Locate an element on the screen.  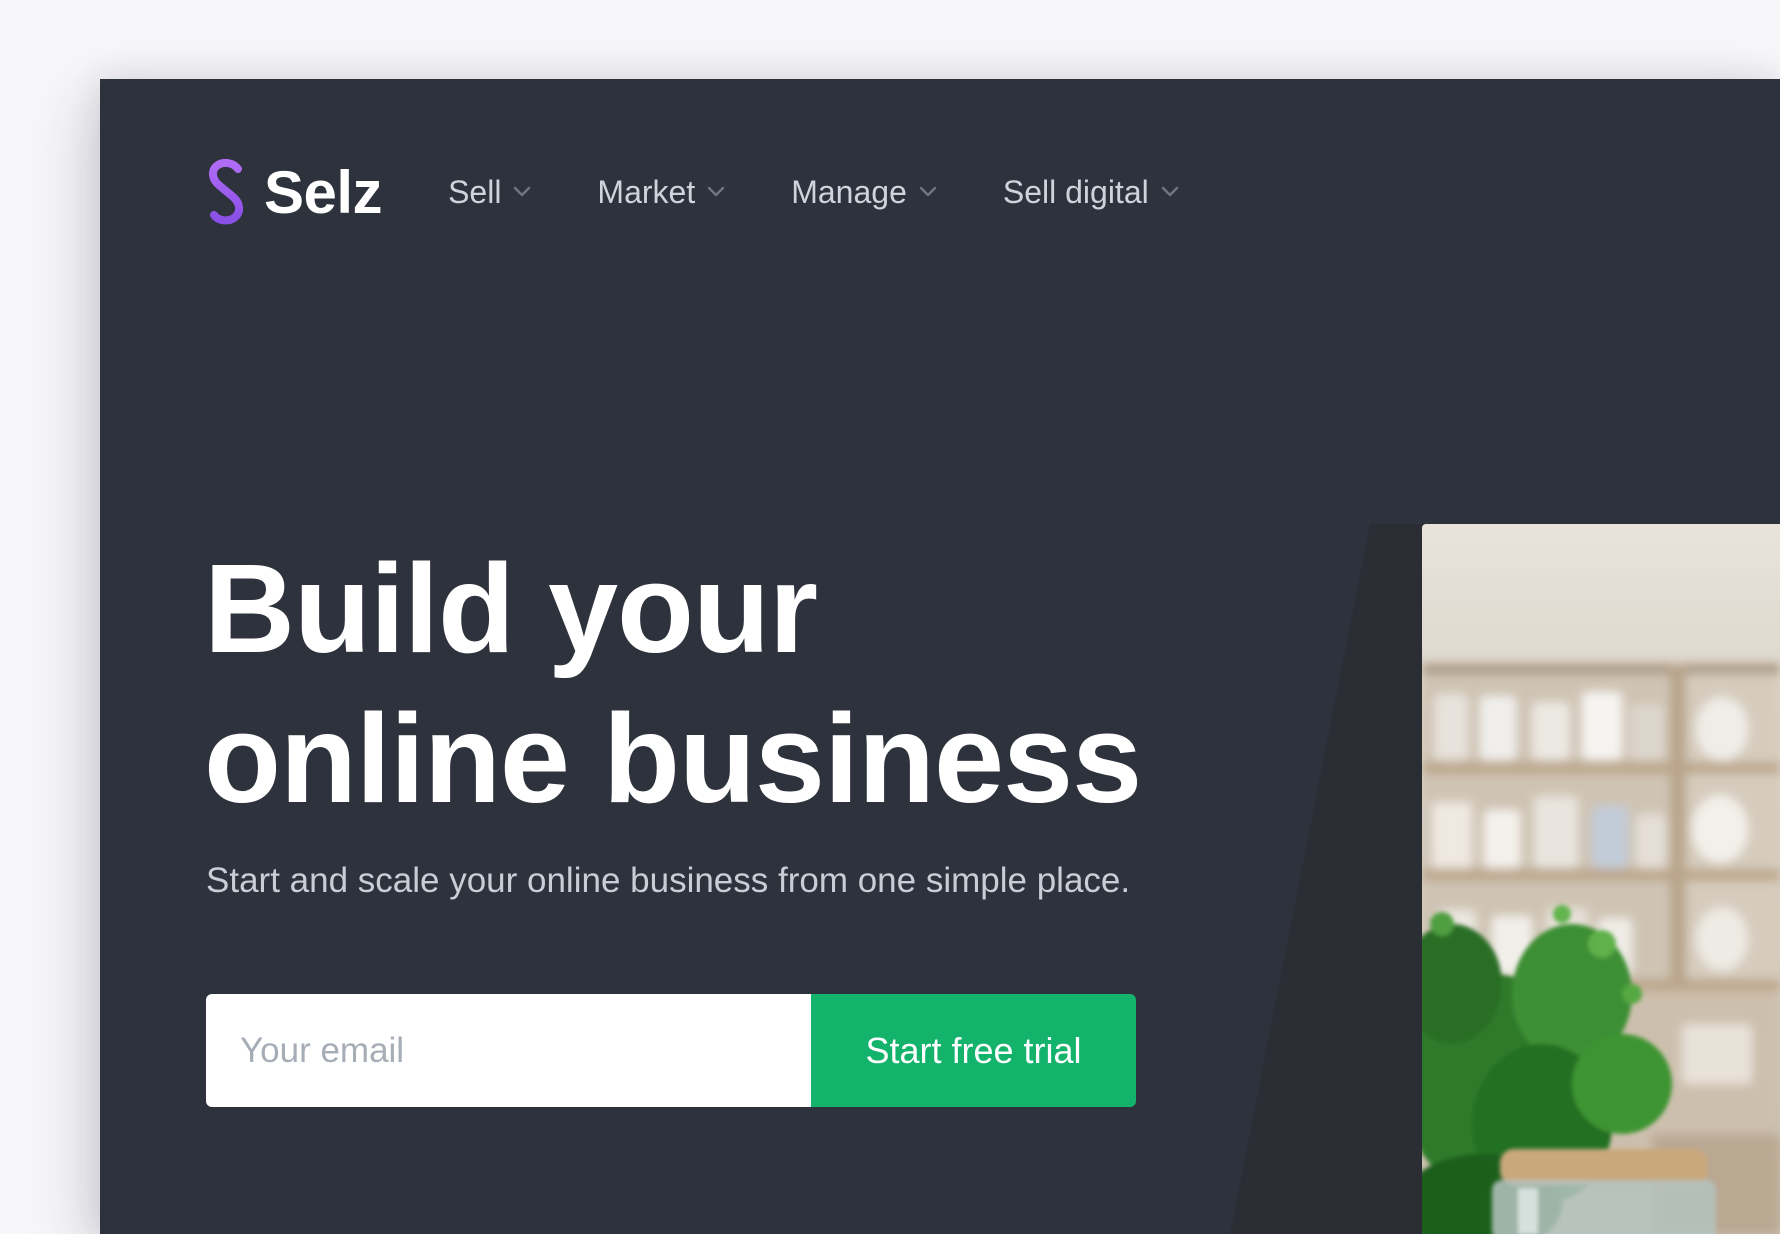
selz-logo-icon is located at coordinates (226, 192).